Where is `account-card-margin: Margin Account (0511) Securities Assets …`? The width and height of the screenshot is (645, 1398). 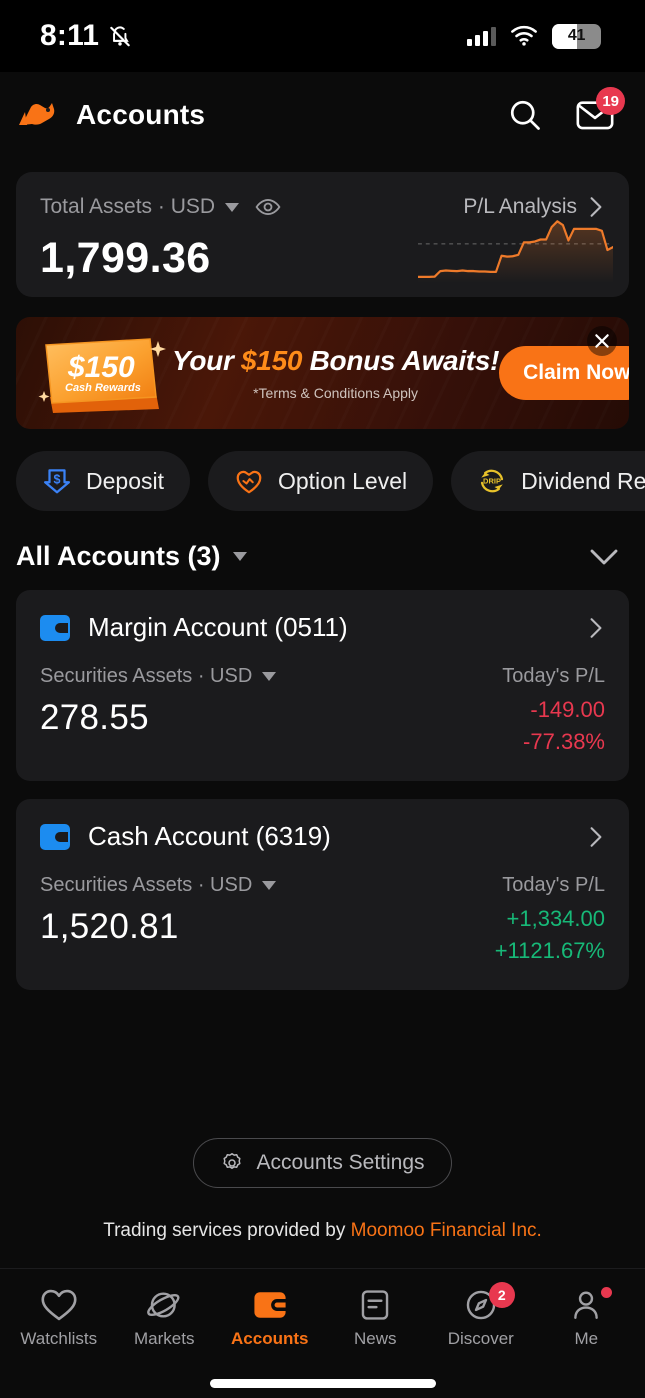
account-card-margin: Margin Account (0511) Securities Assets … is located at coordinates (322, 685).